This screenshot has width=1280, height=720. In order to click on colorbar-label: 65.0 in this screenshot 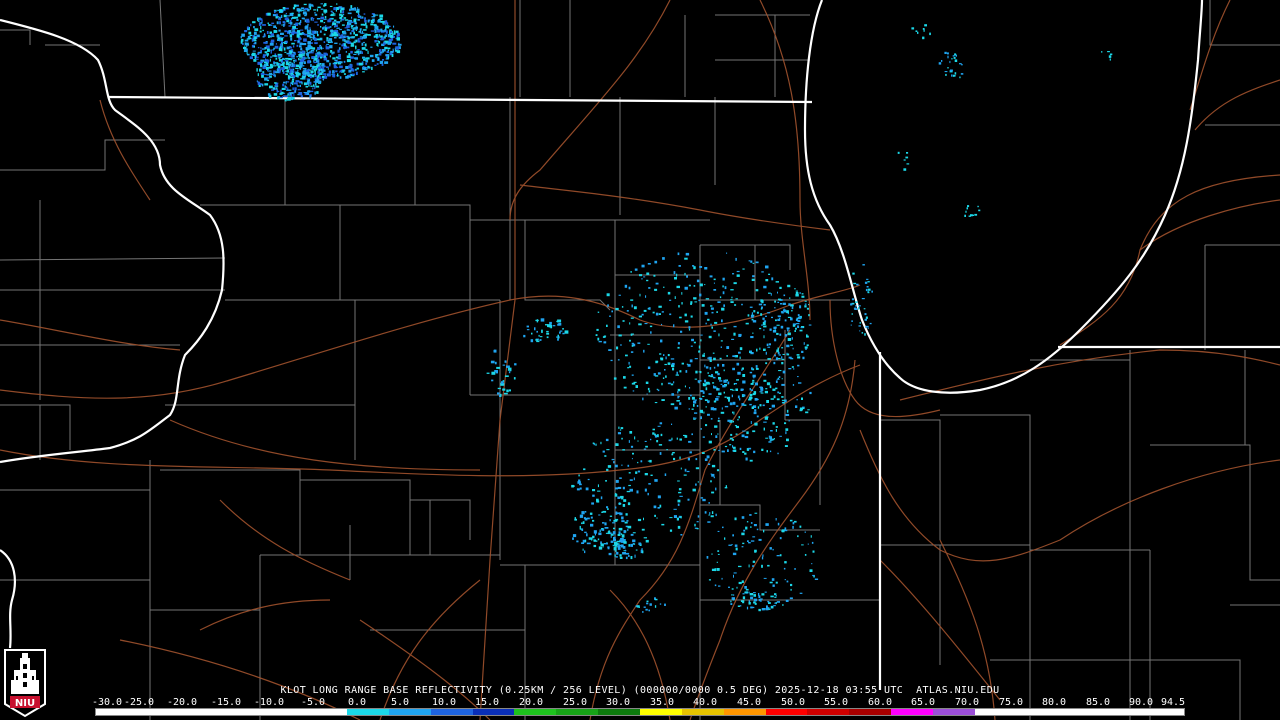, I will do `click(923, 702)`.